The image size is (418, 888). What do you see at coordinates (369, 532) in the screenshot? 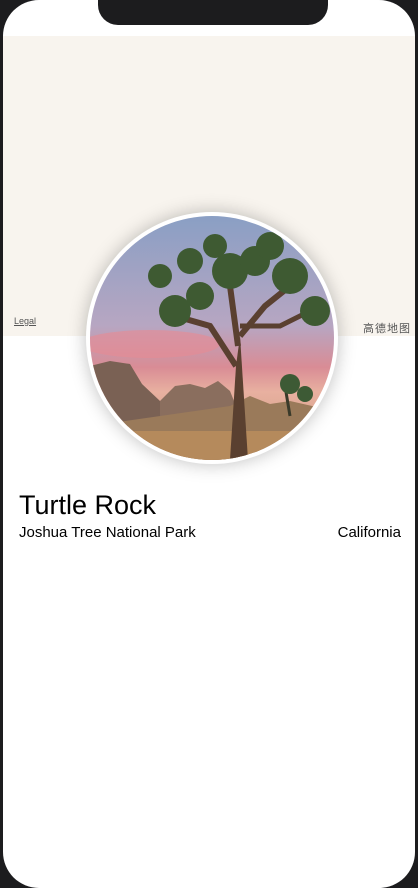
I see `state-name: California` at bounding box center [369, 532].